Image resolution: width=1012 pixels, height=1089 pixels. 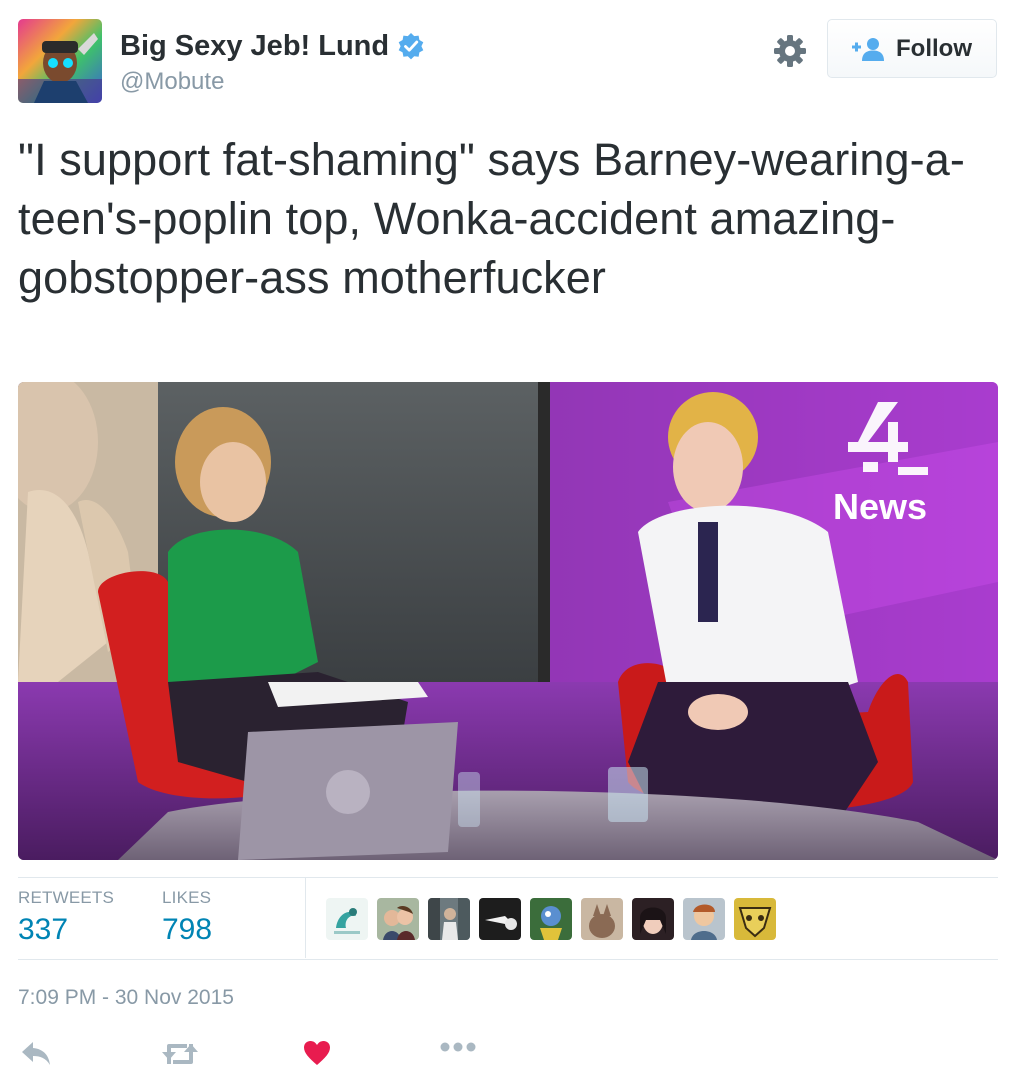 What do you see at coordinates (254, 46) in the screenshot?
I see `author-display-name: Big Sexy Jeb! Lund` at bounding box center [254, 46].